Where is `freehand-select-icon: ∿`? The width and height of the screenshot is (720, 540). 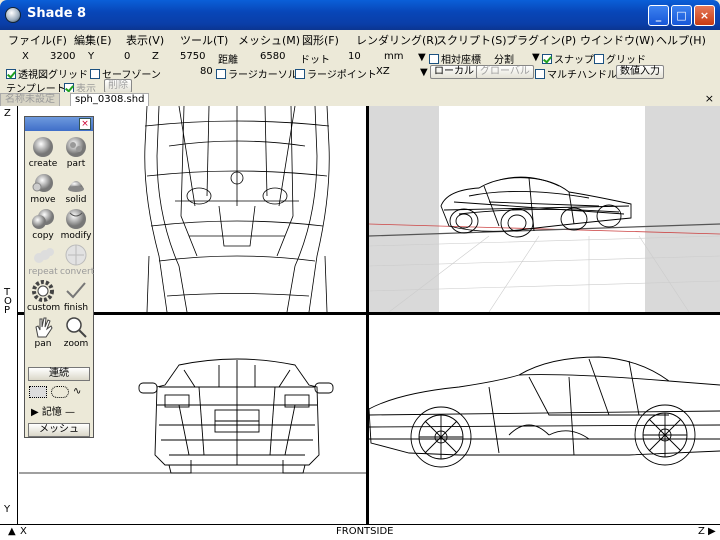
freehand-select-icon: ∿ is located at coordinates (81, 392).